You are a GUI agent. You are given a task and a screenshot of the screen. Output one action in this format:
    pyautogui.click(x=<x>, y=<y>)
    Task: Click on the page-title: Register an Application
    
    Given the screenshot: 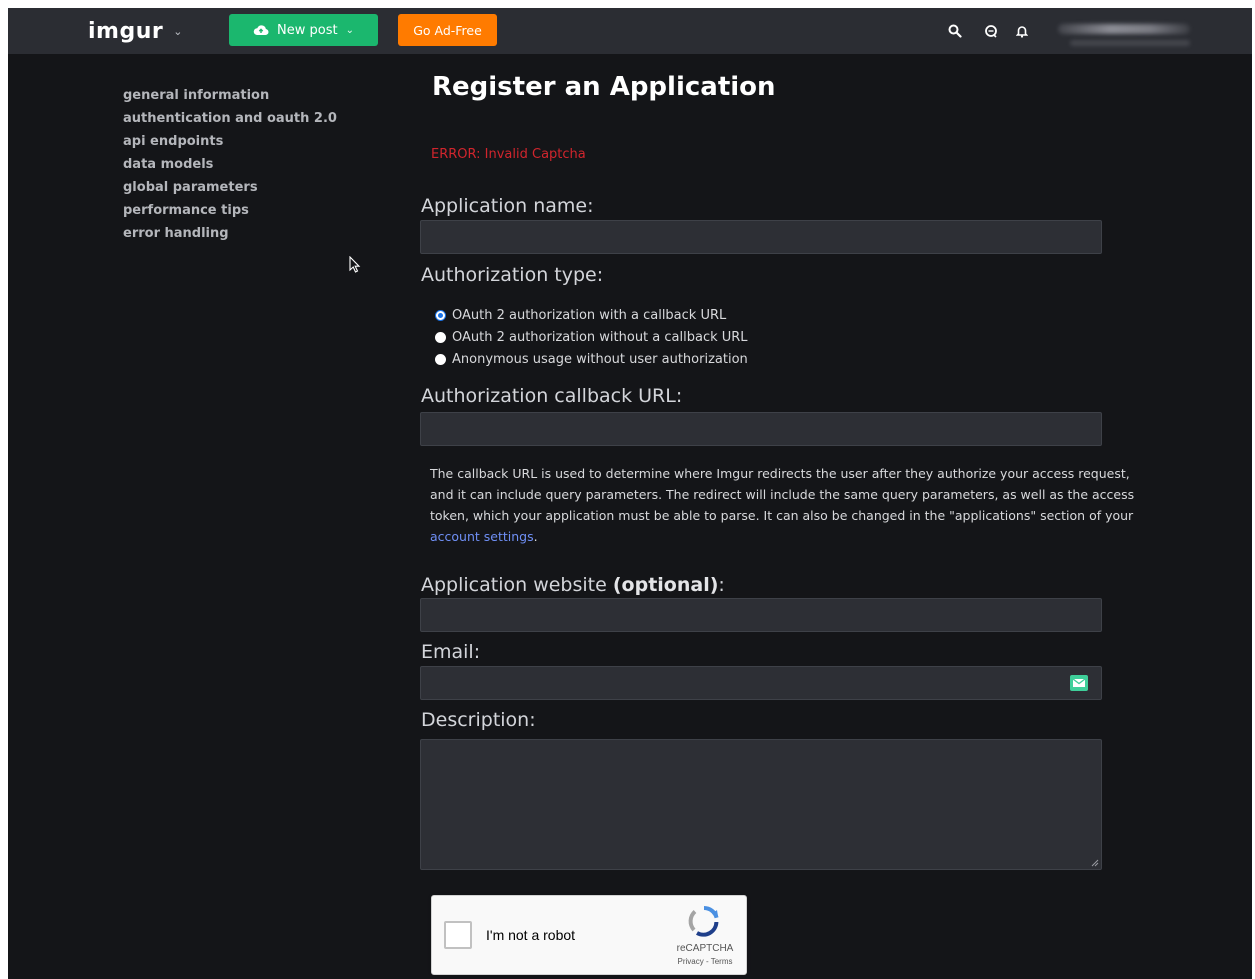 What is the action you would take?
    pyautogui.click(x=604, y=87)
    